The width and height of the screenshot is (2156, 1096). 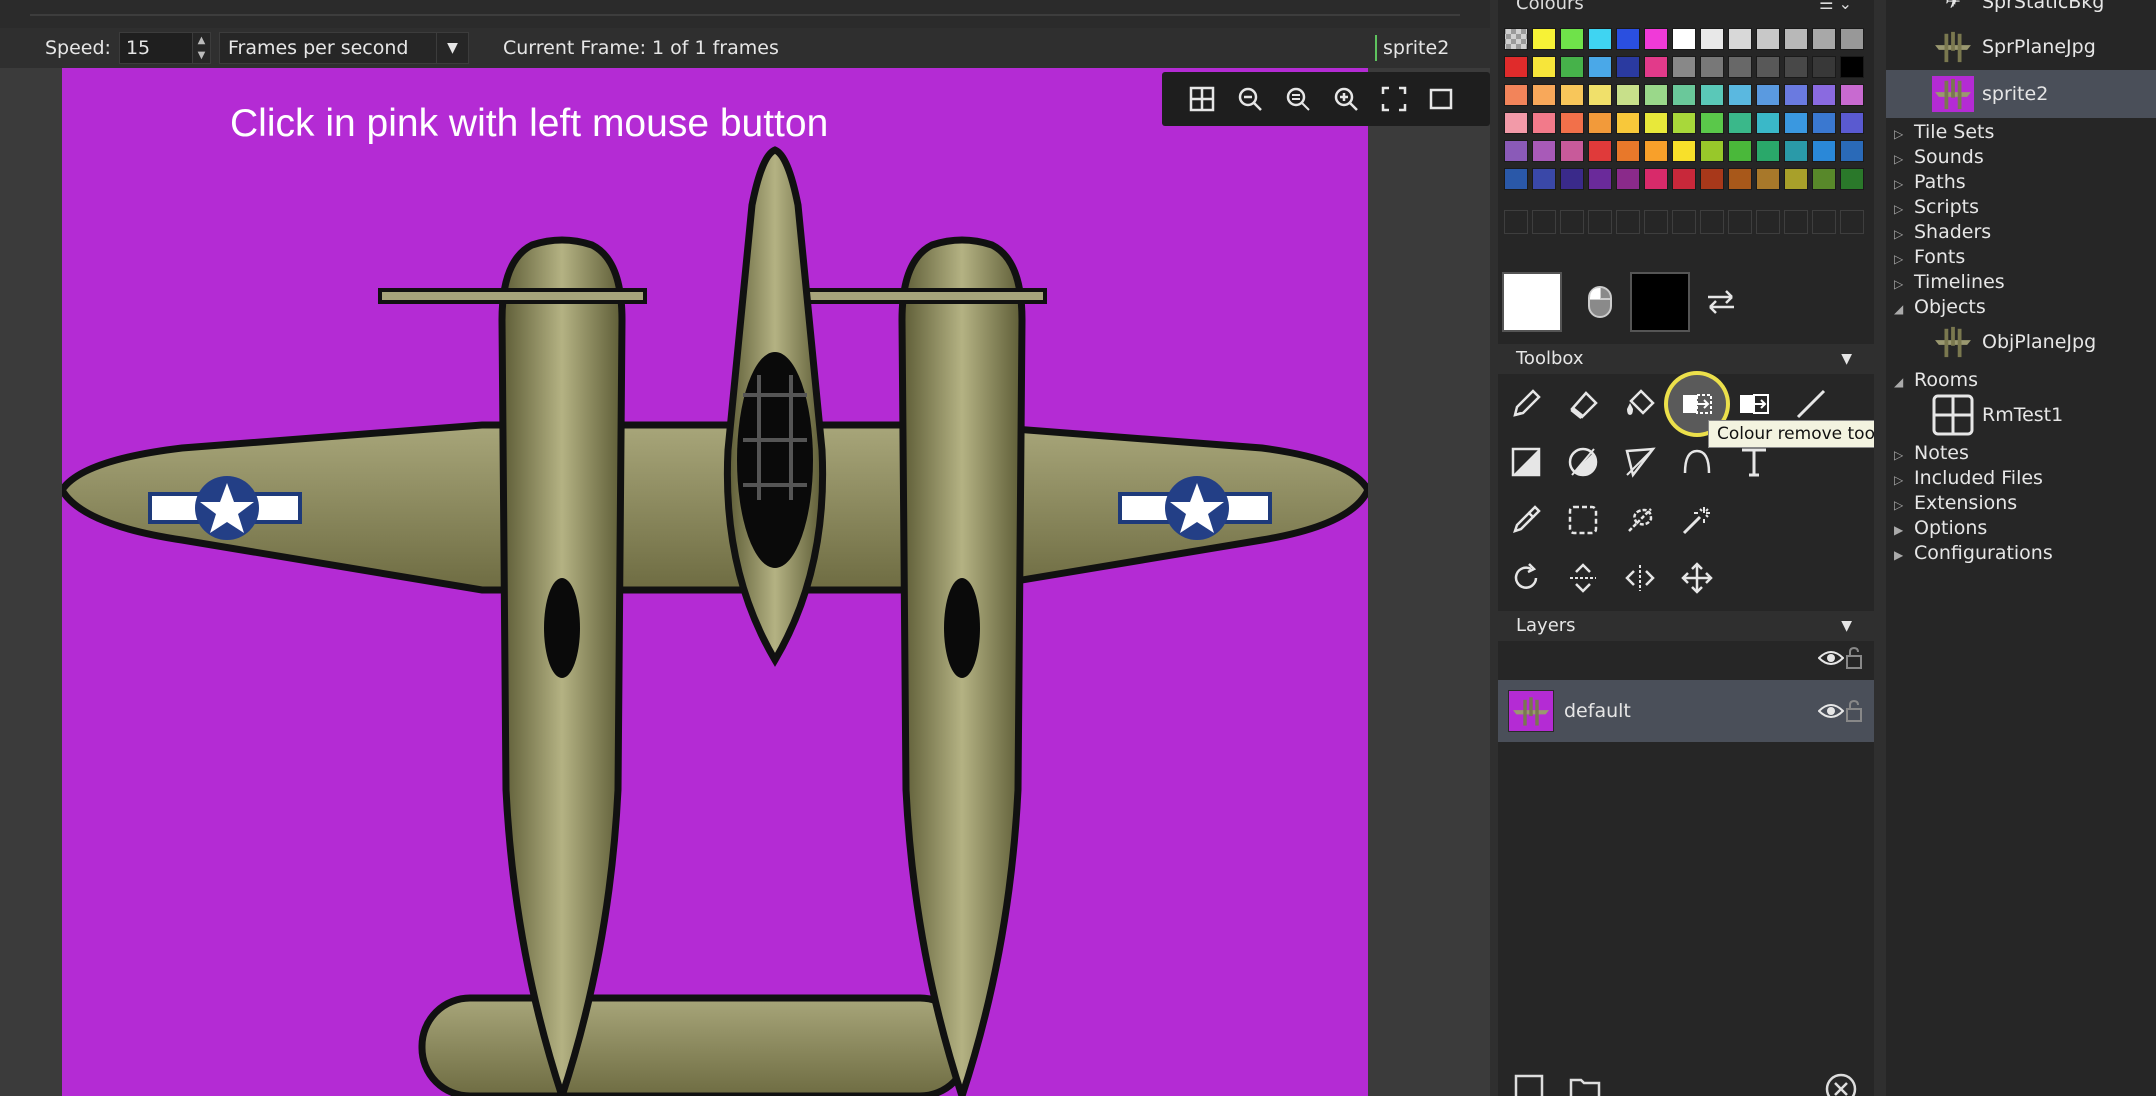 I want to click on ellipse-tool-button, so click(x=1583, y=462).